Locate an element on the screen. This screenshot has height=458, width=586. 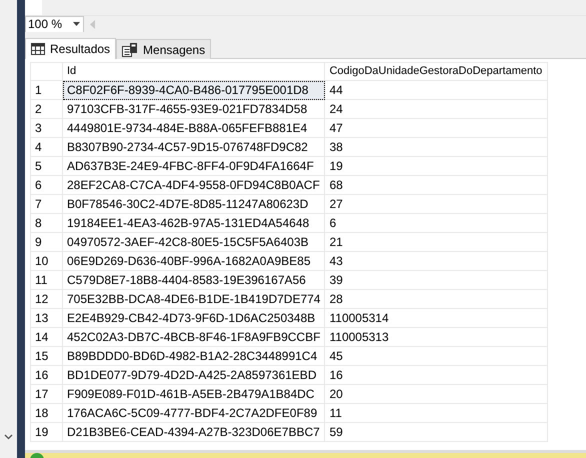
table-cell: 20 is located at coordinates (436, 394).